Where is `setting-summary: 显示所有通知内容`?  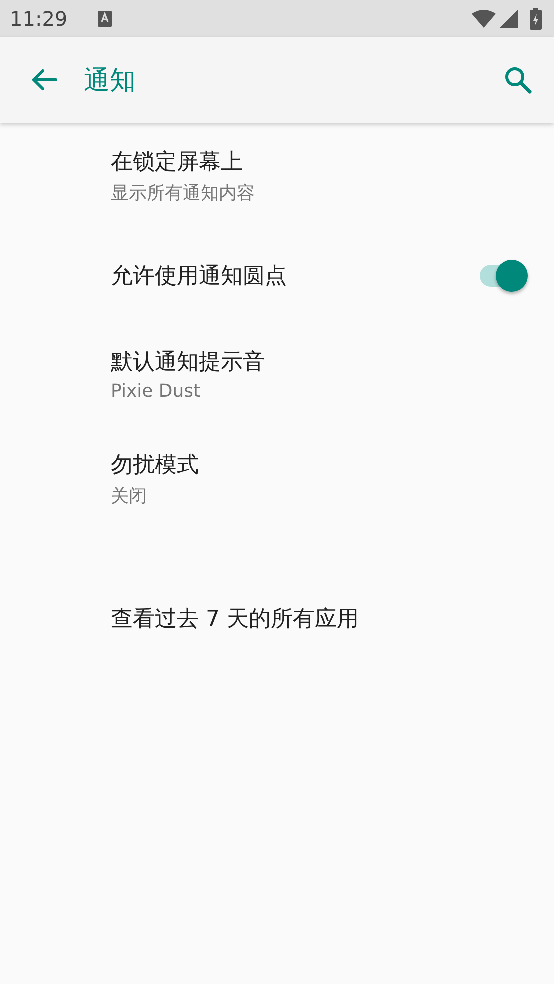
setting-summary: 显示所有通知内容 is located at coordinates (183, 193).